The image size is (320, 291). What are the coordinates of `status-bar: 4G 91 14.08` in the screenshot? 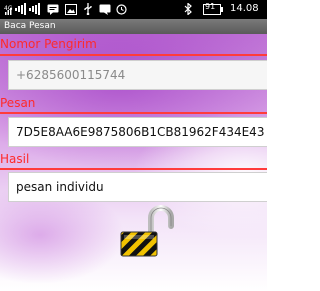 It's located at (133, 9).